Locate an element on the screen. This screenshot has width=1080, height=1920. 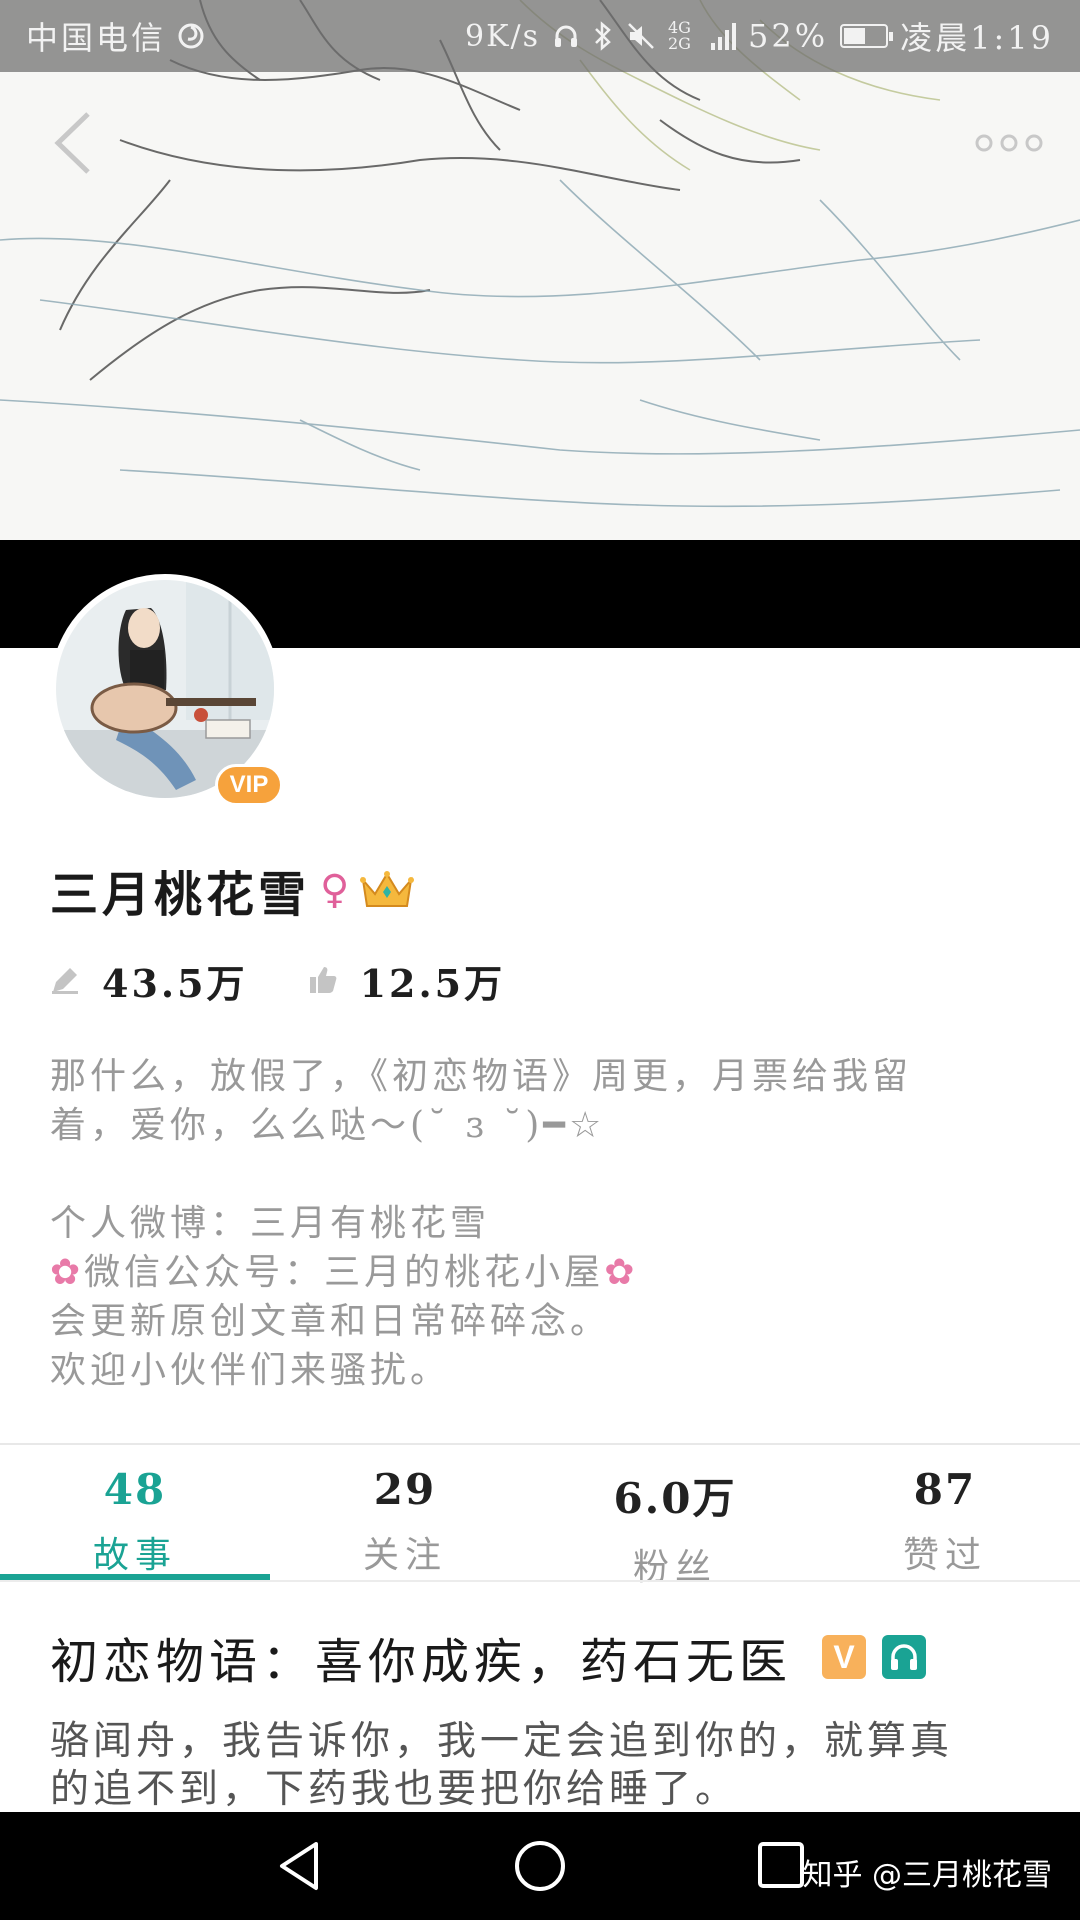
bio-line: 个人微博：三月有桃花雪 is located at coordinates (270, 1223).